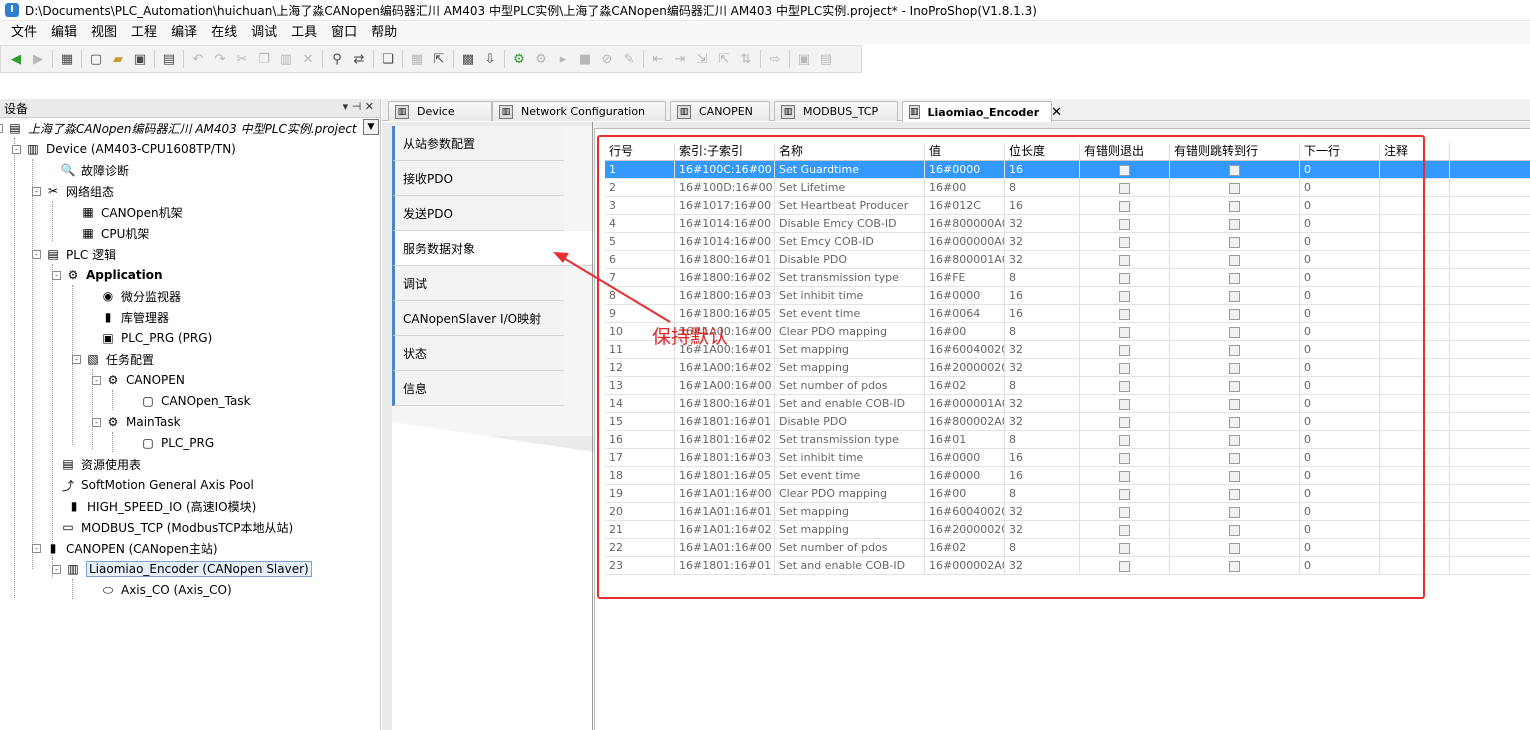 Image resolution: width=1530 pixels, height=730 pixels. I want to click on find-icon: ⚲, so click(337, 59).